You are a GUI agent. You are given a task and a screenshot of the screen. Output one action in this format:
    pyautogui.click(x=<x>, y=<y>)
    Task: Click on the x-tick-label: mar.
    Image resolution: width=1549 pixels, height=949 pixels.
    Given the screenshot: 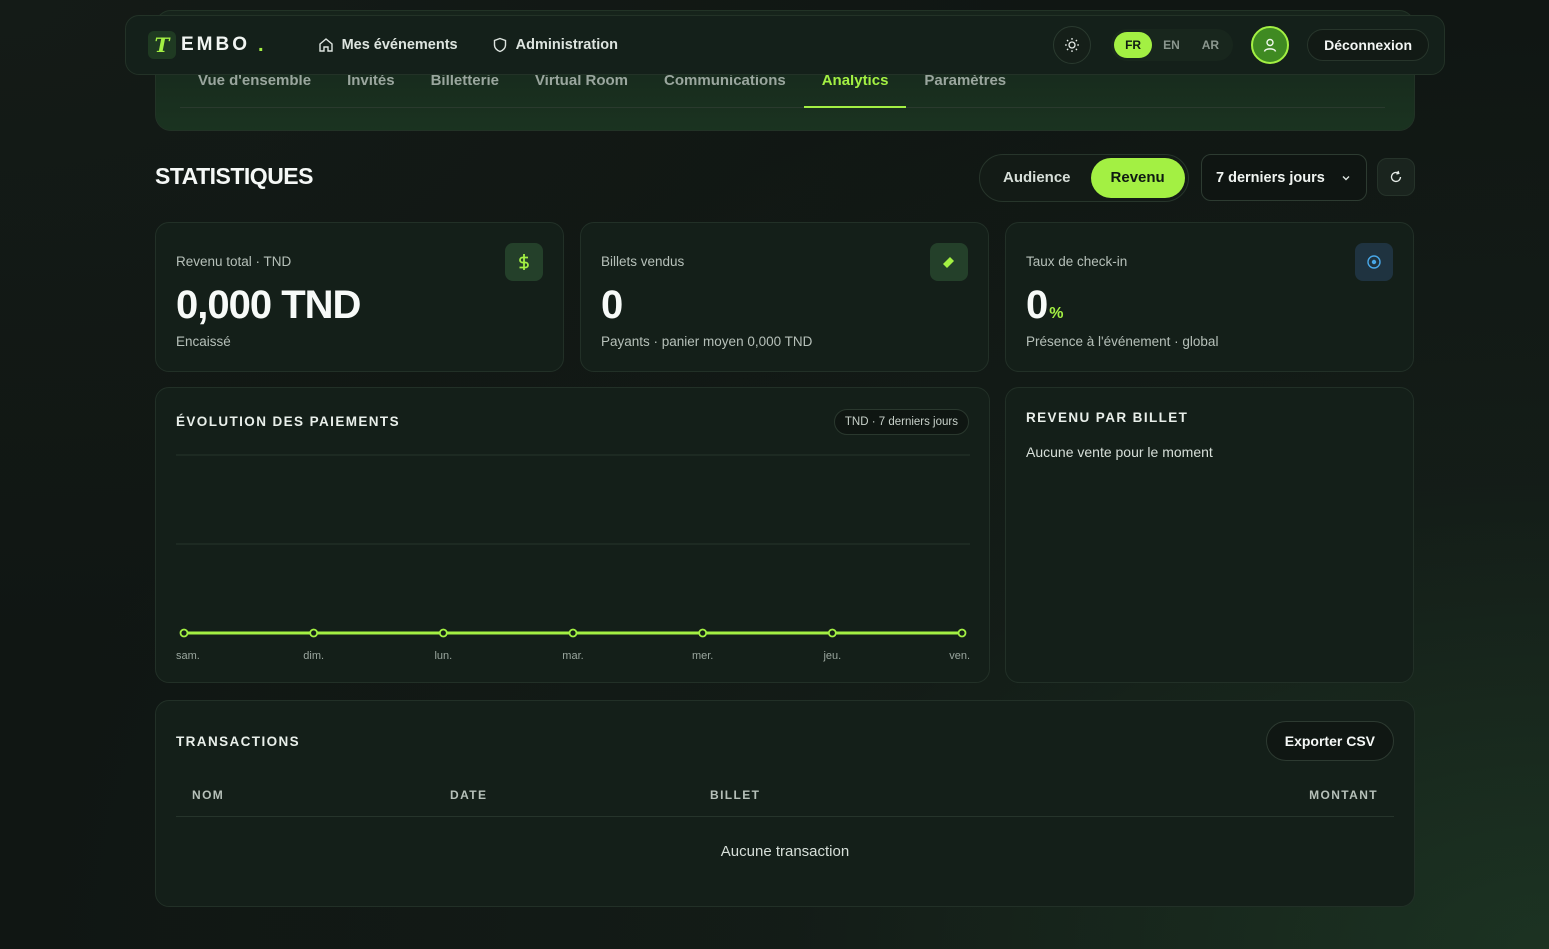 What is the action you would take?
    pyautogui.click(x=572, y=656)
    